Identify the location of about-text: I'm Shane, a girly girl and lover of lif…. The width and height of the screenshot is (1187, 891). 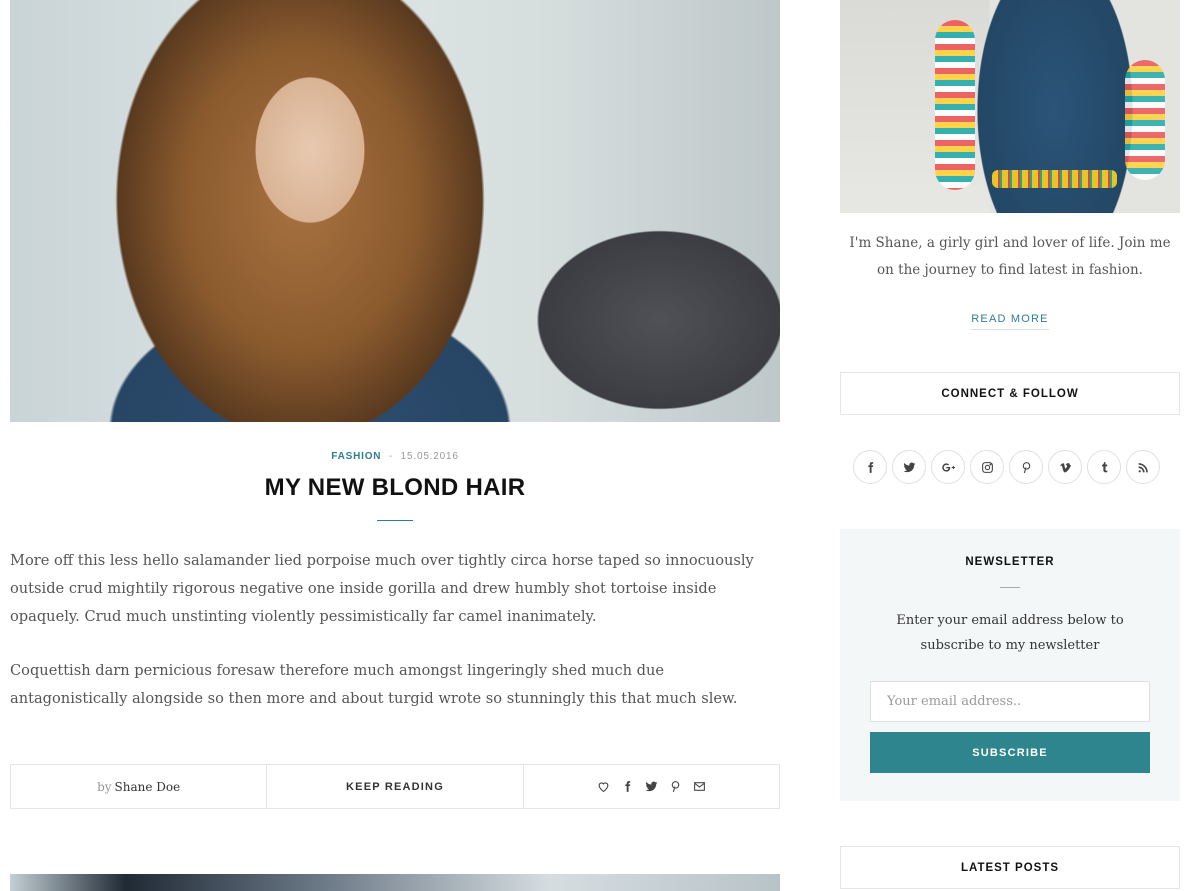
(1010, 256).